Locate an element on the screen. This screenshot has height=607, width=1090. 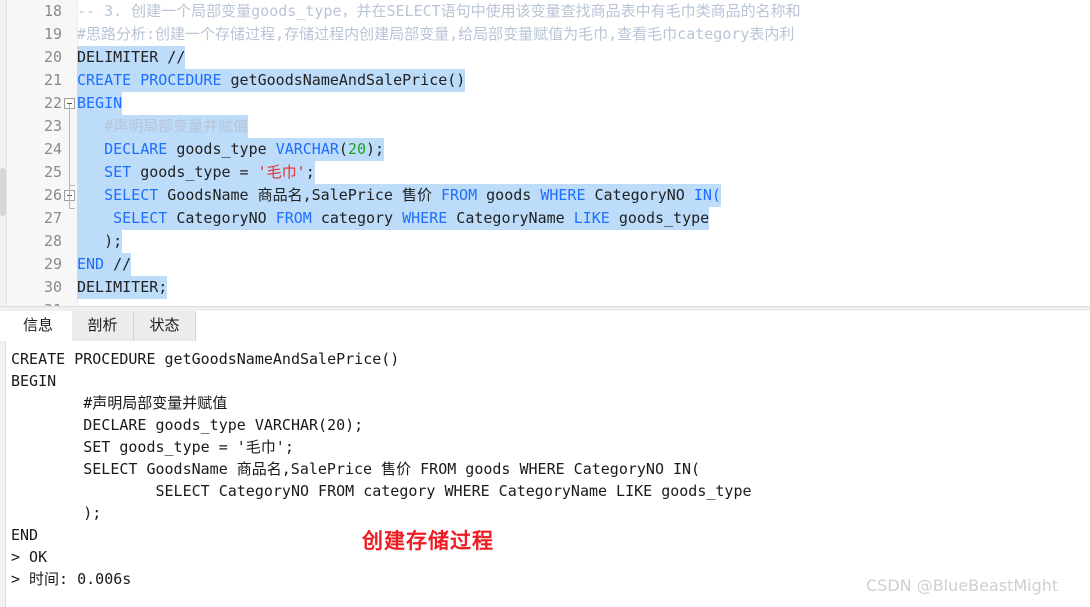
line-number: 25 is located at coordinates (52, 172).